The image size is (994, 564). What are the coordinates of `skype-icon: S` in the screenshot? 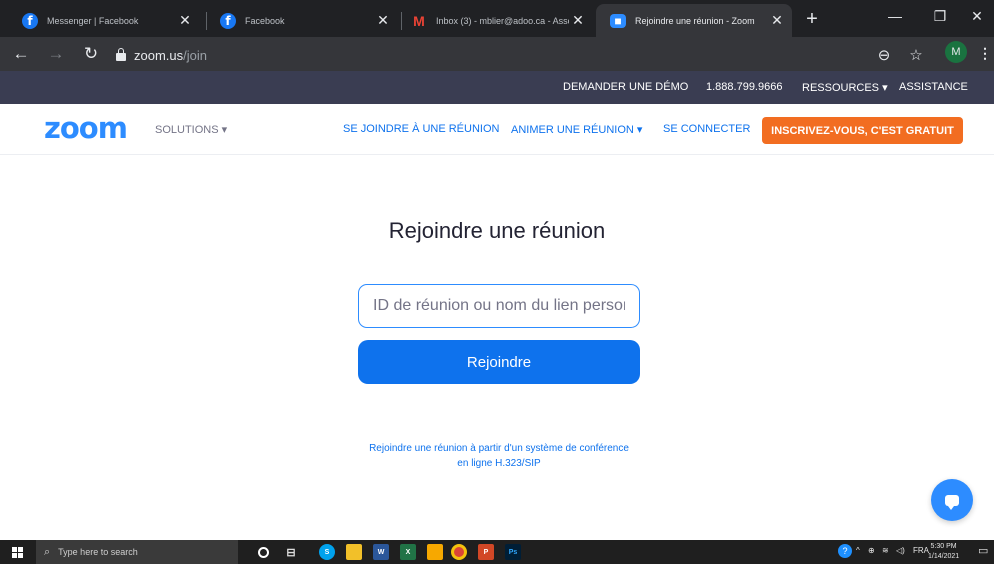 It's located at (327, 552).